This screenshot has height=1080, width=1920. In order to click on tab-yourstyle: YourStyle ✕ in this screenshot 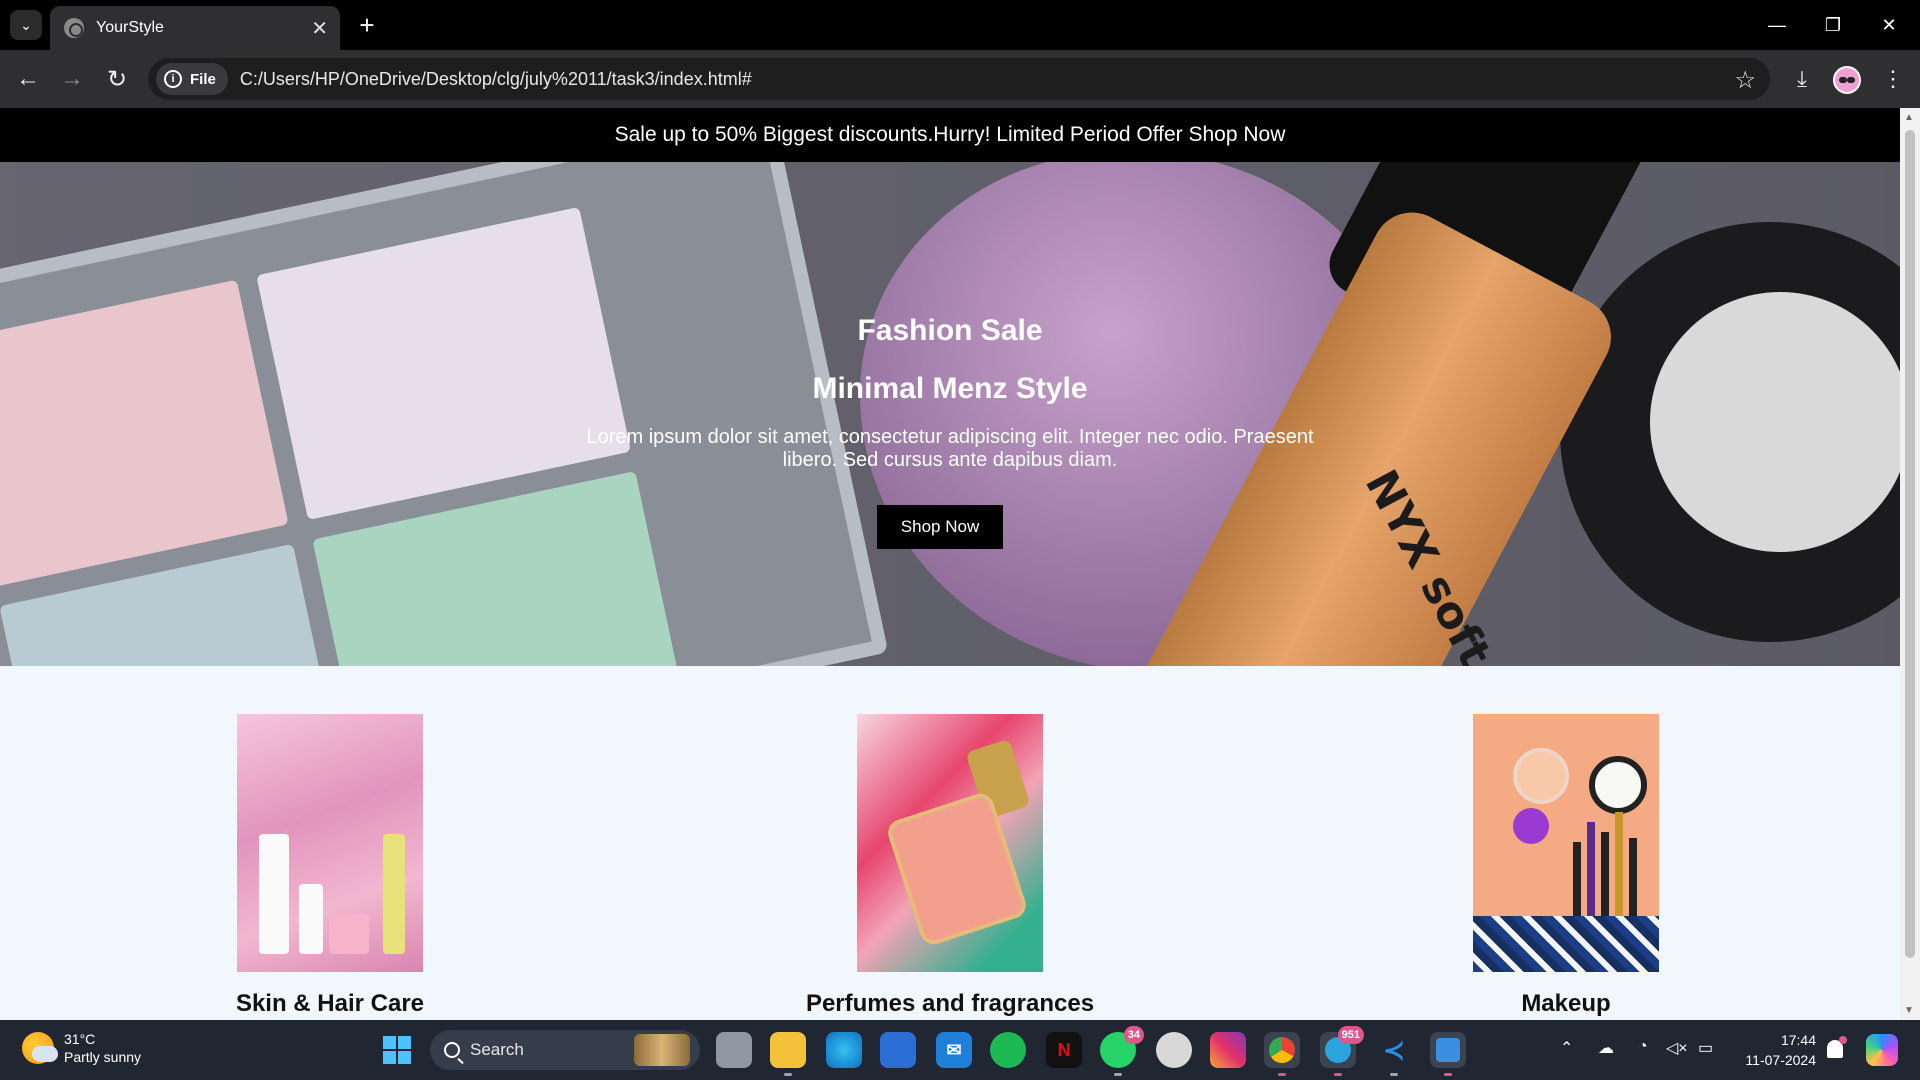, I will do `click(195, 28)`.